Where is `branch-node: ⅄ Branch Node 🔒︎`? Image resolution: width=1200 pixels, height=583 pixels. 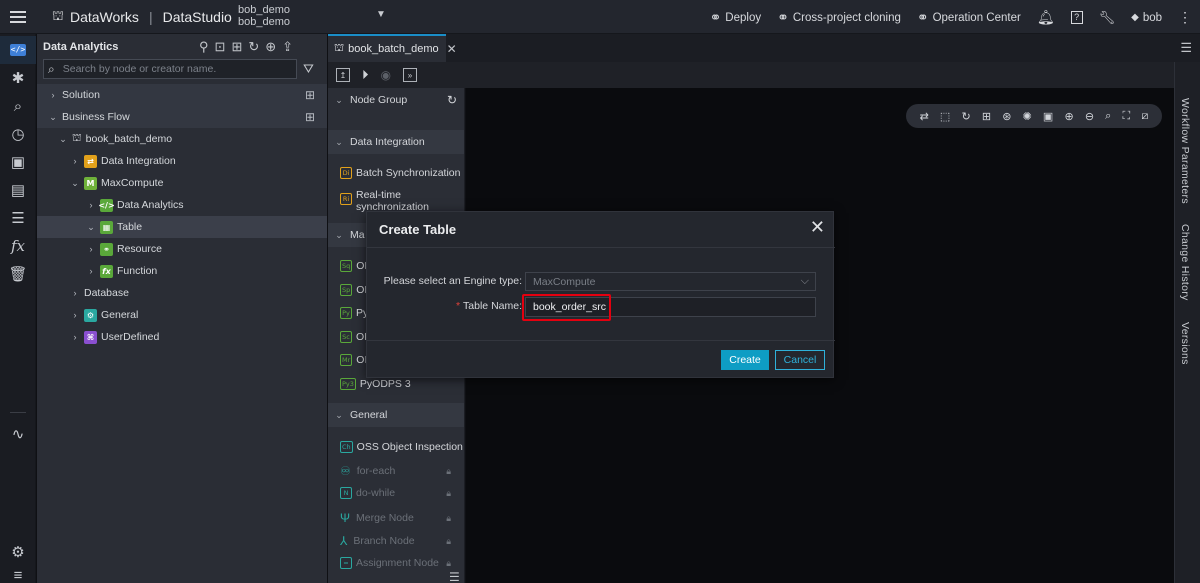 branch-node: ⅄ Branch Node 🔒︎ is located at coordinates (402, 541).